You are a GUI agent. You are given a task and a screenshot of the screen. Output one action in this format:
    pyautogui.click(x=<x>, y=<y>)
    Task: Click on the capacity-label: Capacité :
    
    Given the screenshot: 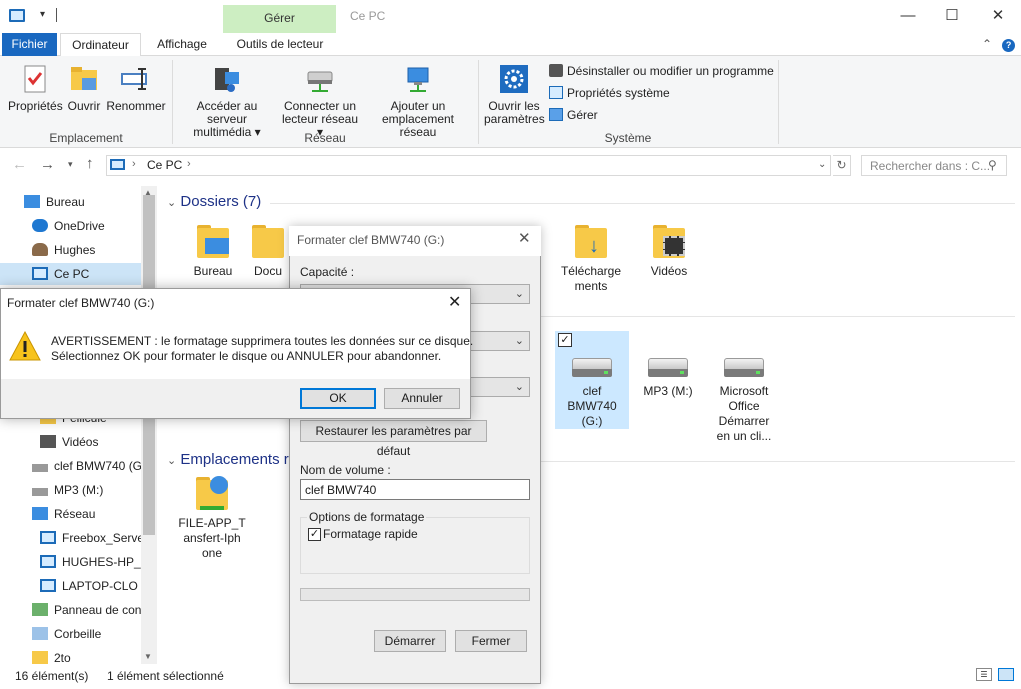 What is the action you would take?
    pyautogui.click(x=327, y=272)
    